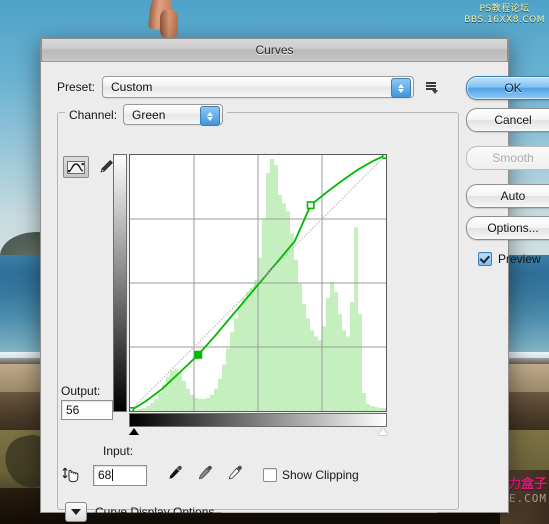 The height and width of the screenshot is (524, 549). Describe the element at coordinates (507, 196) in the screenshot. I see `auto-button: Auto` at that location.